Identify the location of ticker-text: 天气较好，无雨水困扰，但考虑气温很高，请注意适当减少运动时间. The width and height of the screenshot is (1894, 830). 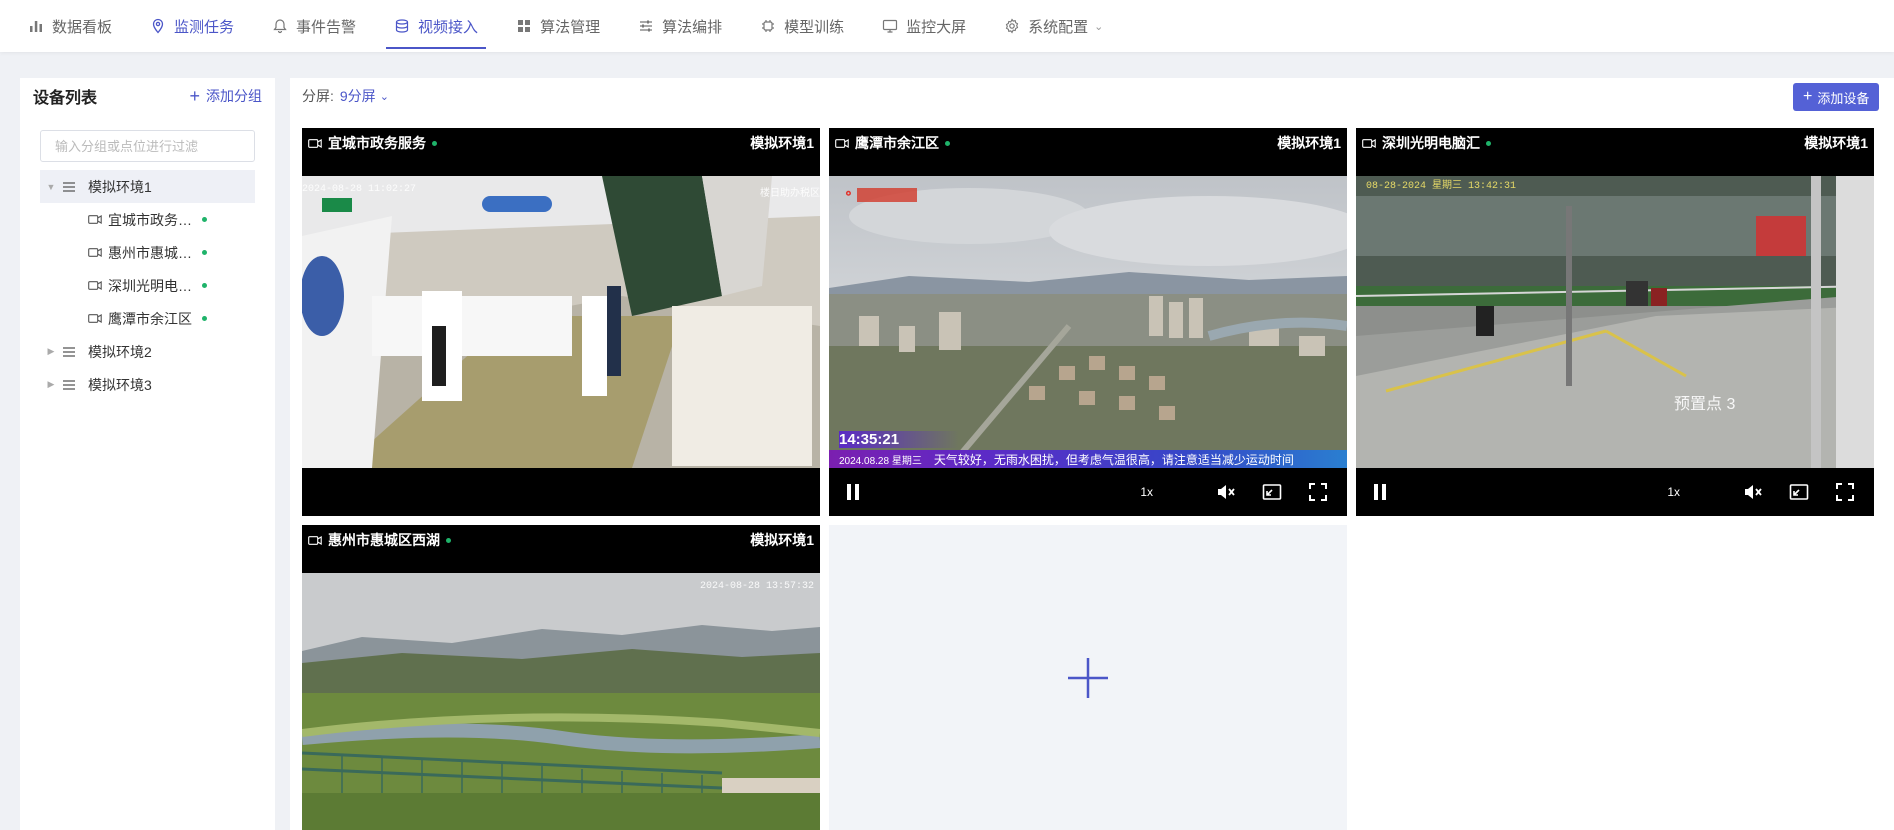
(1113, 459).